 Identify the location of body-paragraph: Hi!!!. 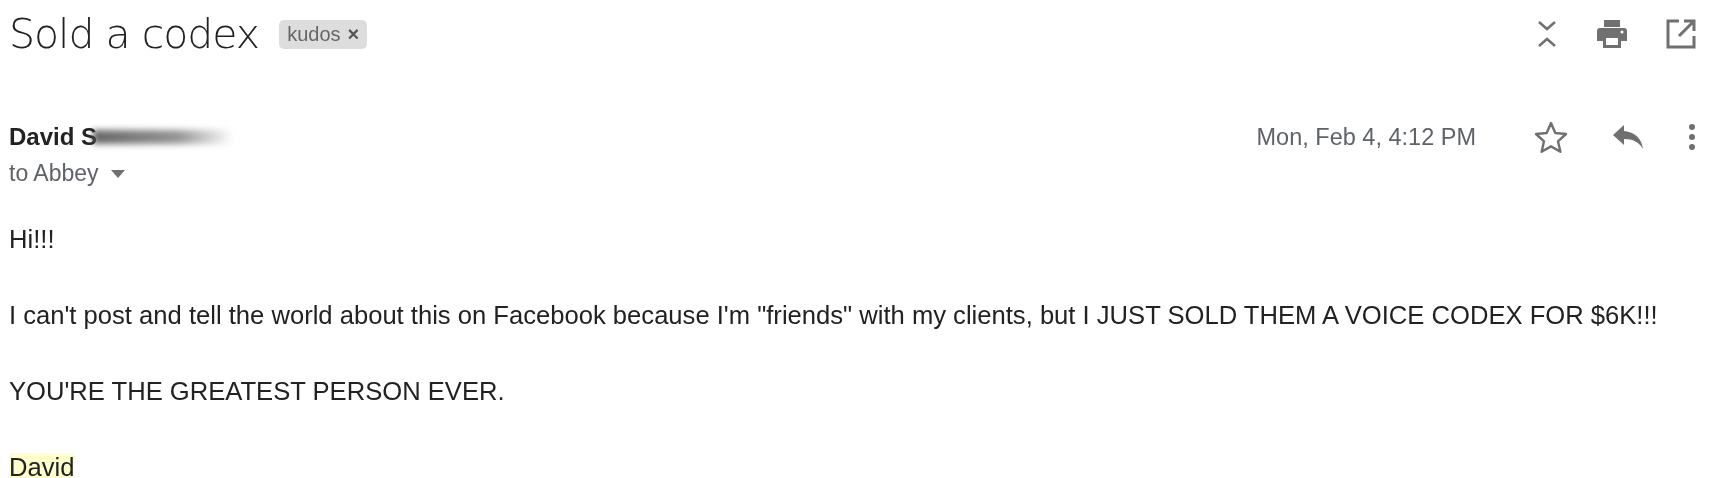
(32, 239).